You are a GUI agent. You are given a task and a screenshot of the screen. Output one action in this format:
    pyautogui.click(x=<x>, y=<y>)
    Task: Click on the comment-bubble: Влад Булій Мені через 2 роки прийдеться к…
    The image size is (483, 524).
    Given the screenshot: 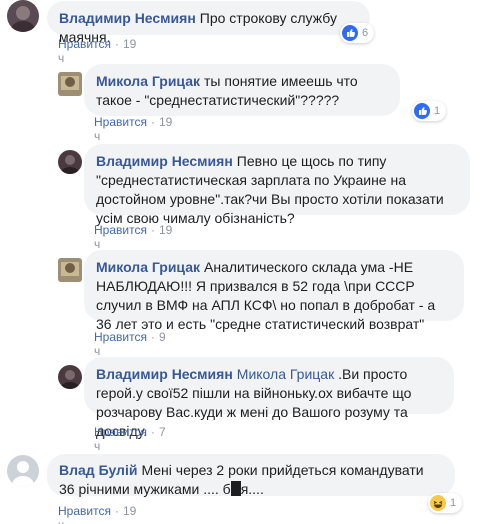 What is the action you would take?
    pyautogui.click(x=251, y=475)
    